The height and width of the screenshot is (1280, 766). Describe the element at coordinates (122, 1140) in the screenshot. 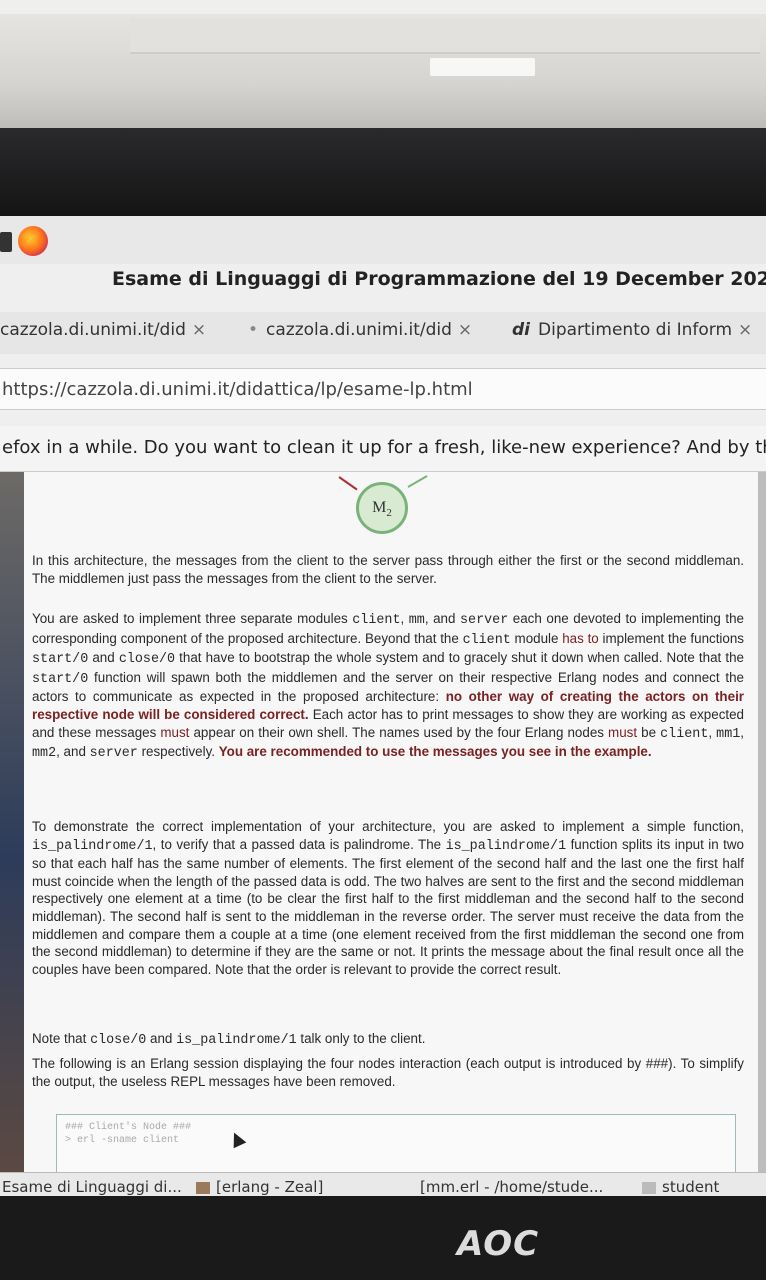

I see `code-line: > erl -sname client` at that location.